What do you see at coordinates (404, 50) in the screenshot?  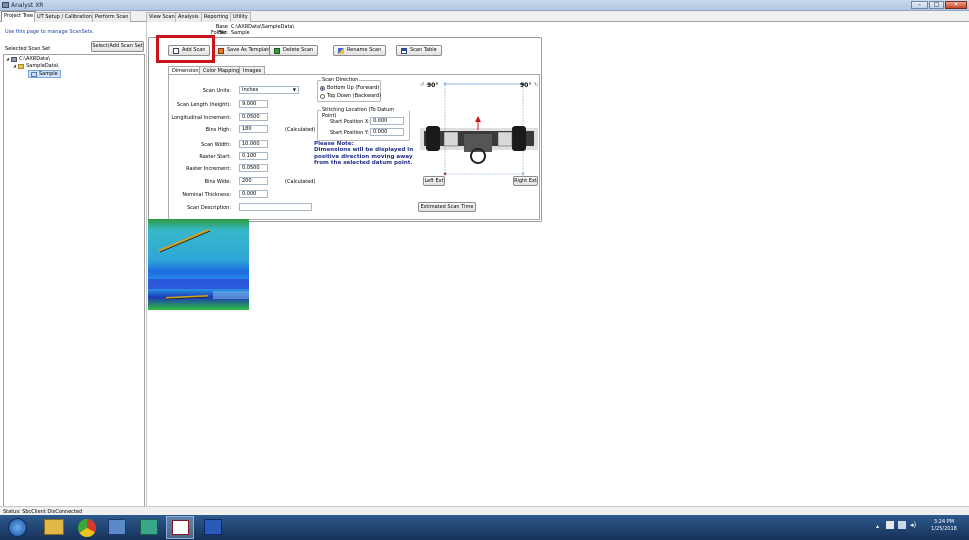 I see `table-icon` at bounding box center [404, 50].